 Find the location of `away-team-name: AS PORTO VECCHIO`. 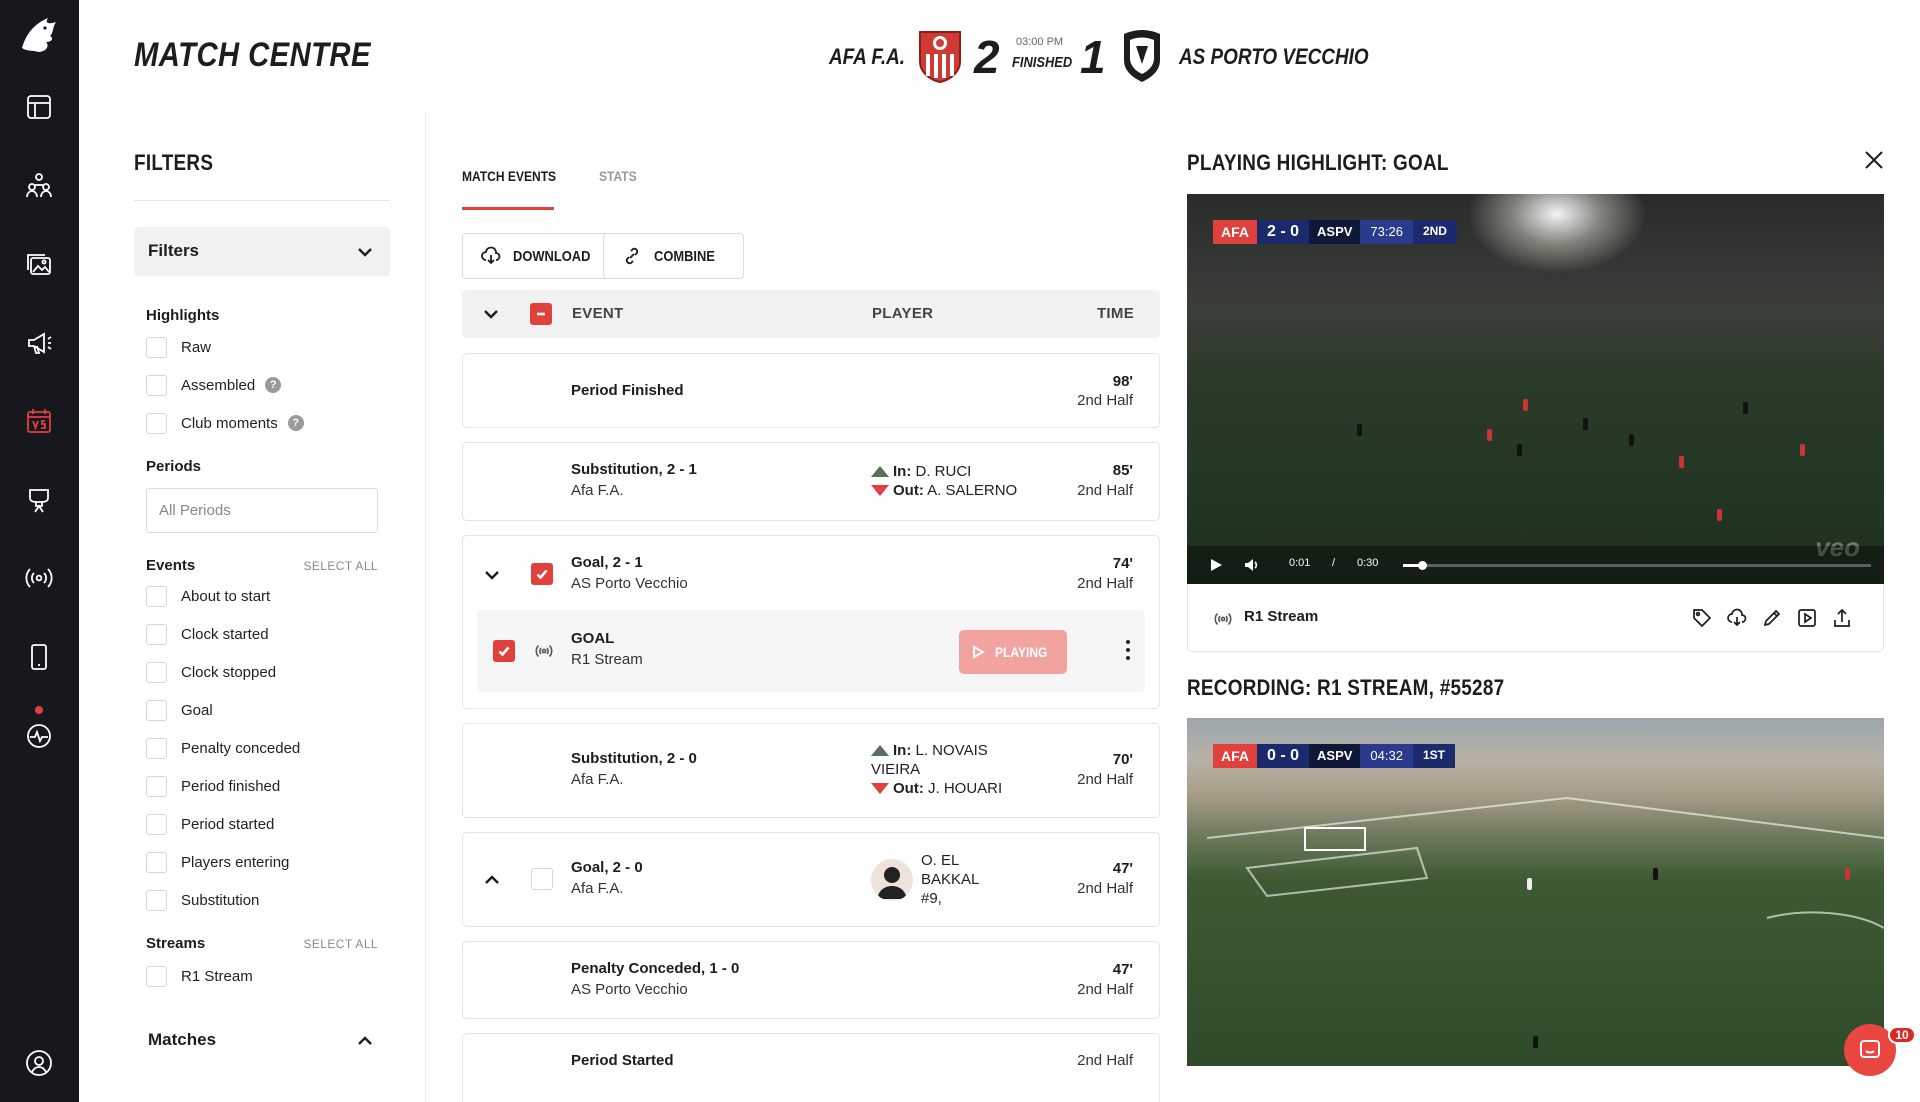

away-team-name: AS PORTO VECCHIO is located at coordinates (1289, 57).